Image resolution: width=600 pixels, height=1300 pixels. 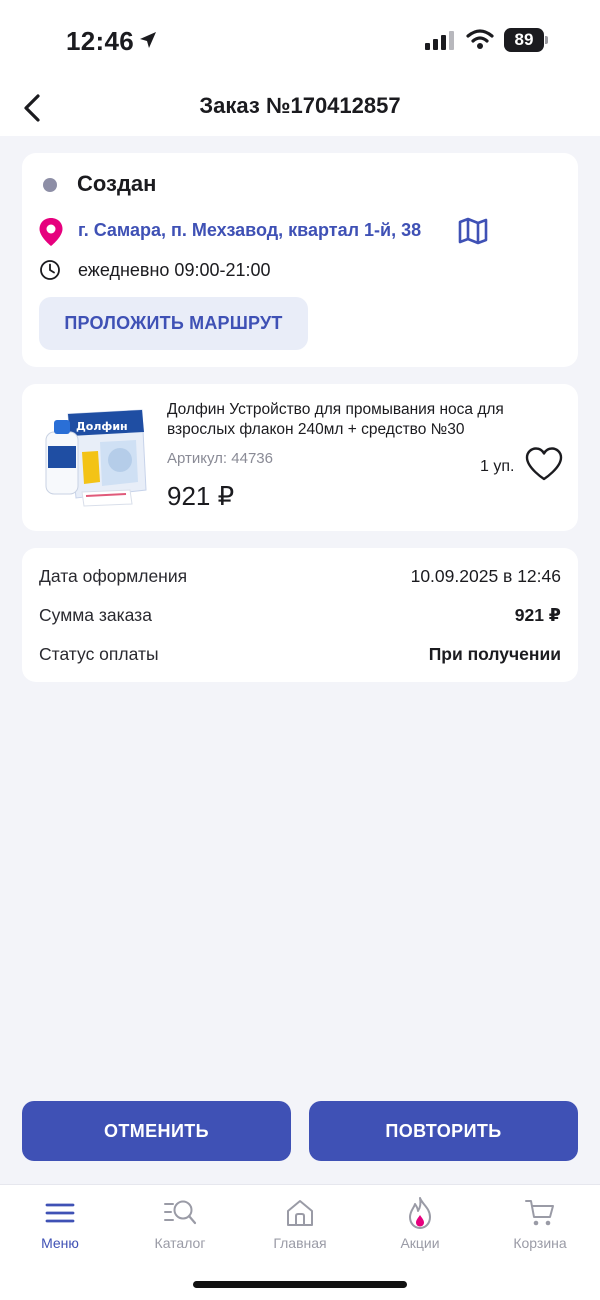 I want to click on wifi-icon, so click(x=480, y=41).